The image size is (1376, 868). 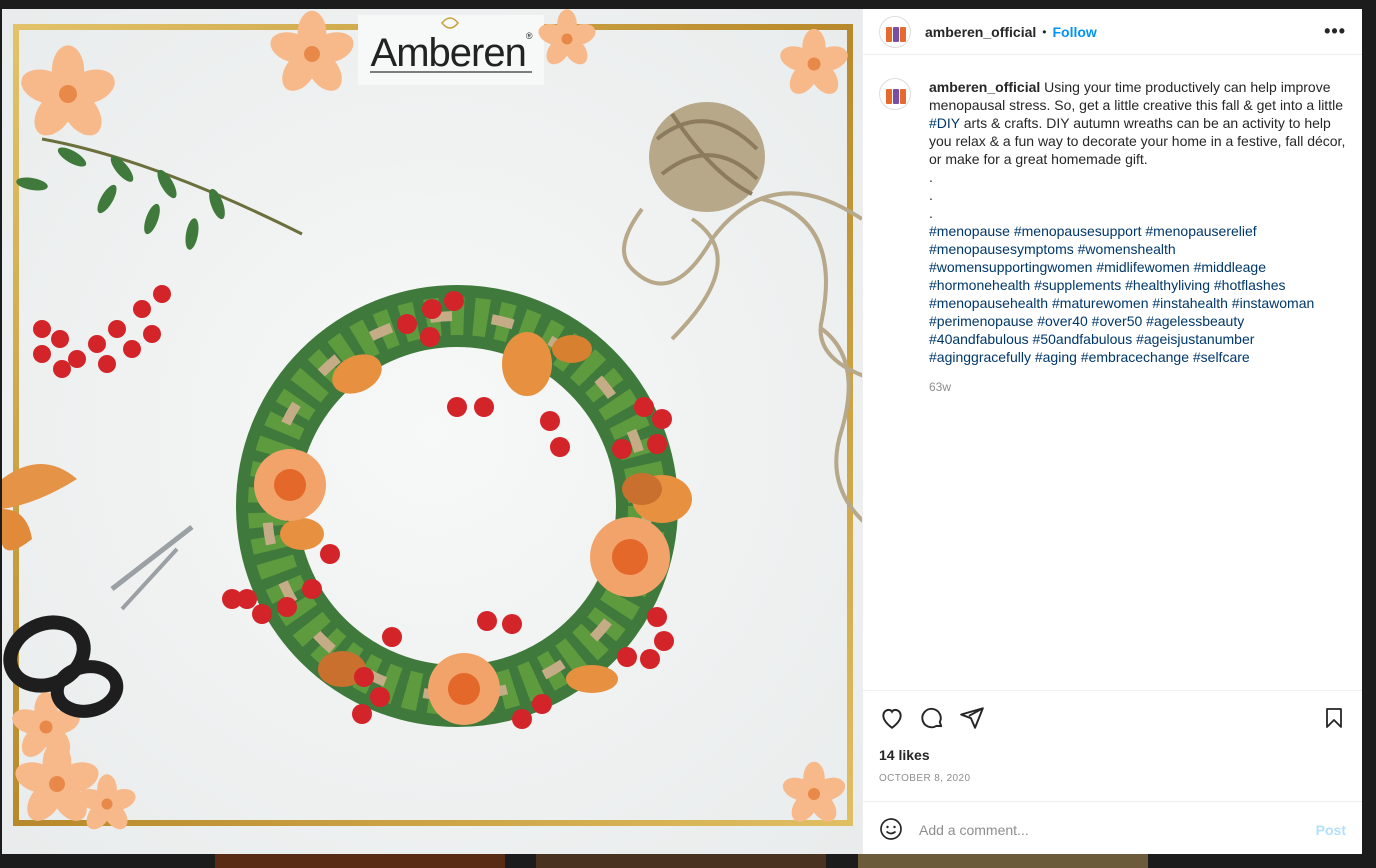 What do you see at coordinates (981, 321) in the screenshot?
I see `hashtag-link: #perimenopause` at bounding box center [981, 321].